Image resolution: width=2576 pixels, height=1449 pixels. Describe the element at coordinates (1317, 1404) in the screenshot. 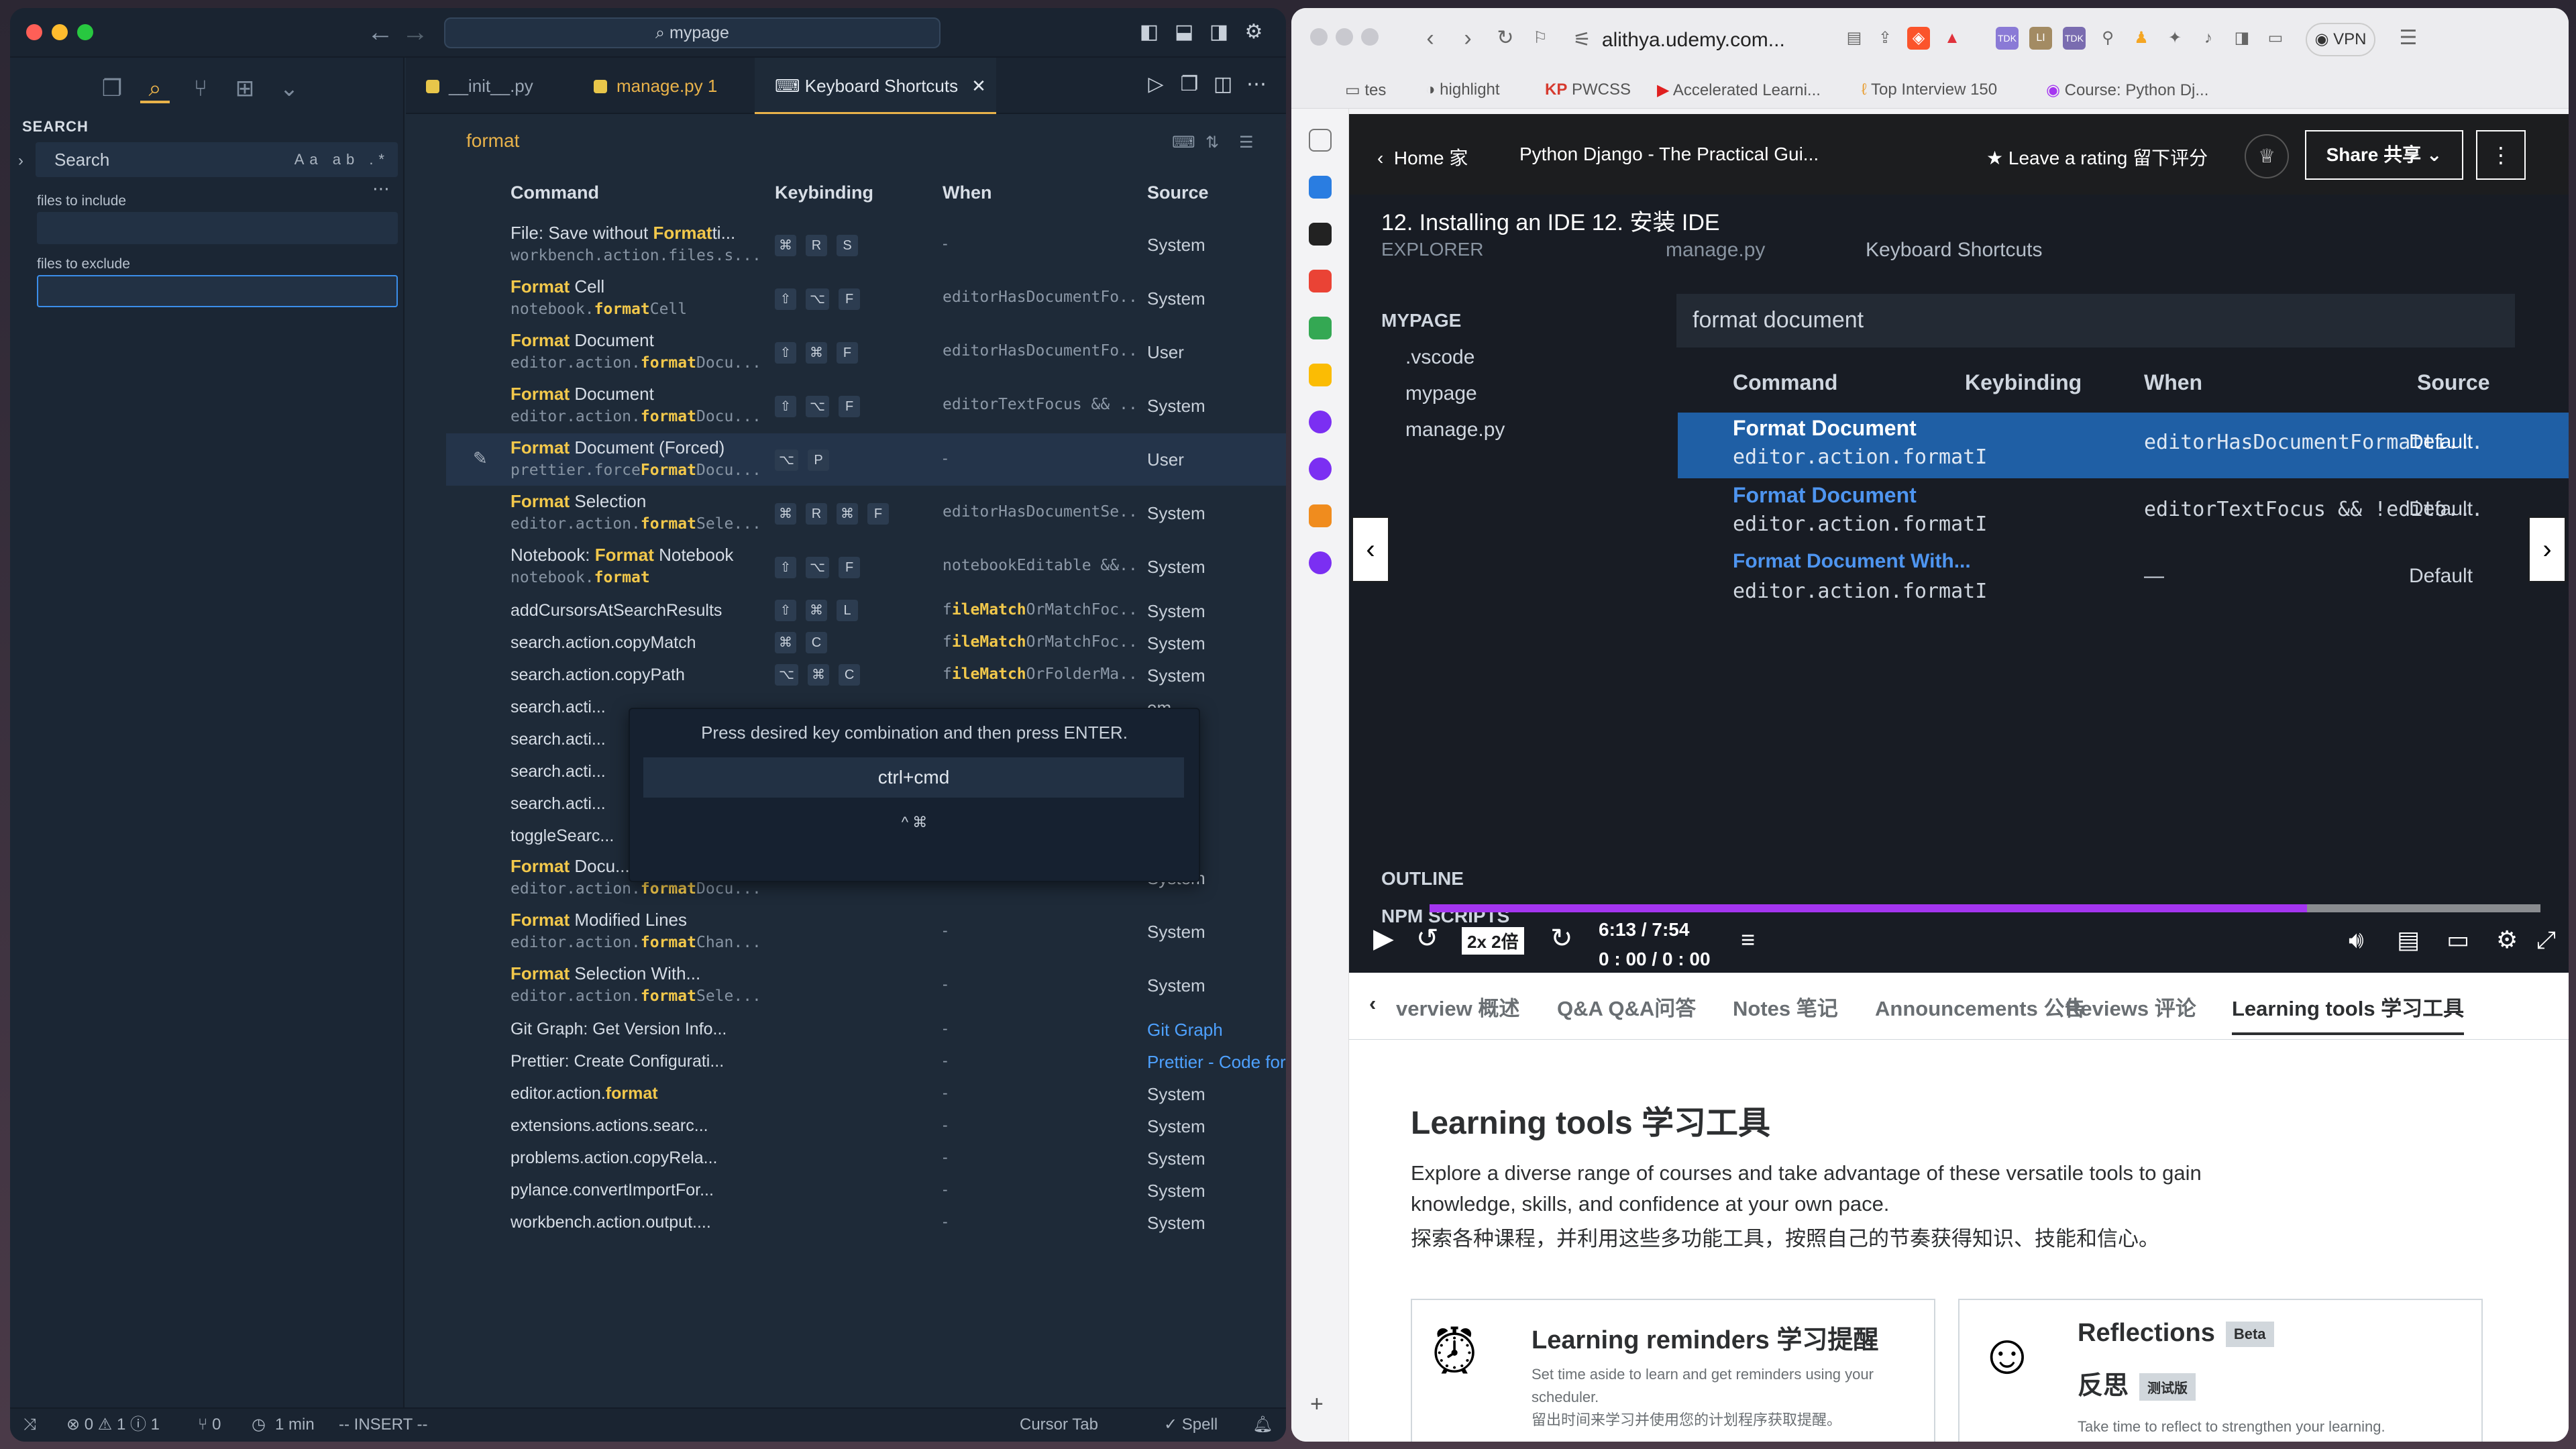

I see `add-panel-icon: +` at that location.